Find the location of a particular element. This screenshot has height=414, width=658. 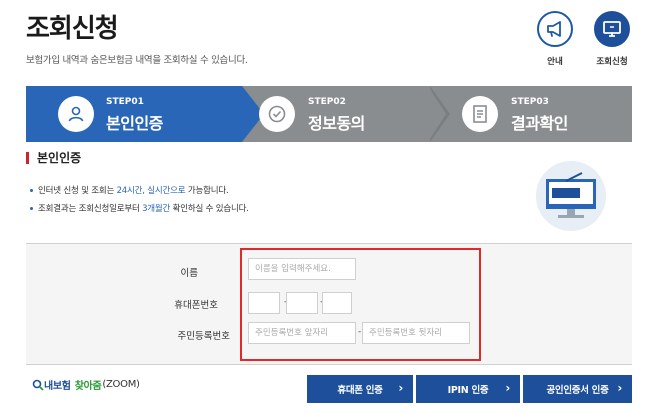

certificate-auth-label: 공인인증서 인증 is located at coordinates (577, 390).